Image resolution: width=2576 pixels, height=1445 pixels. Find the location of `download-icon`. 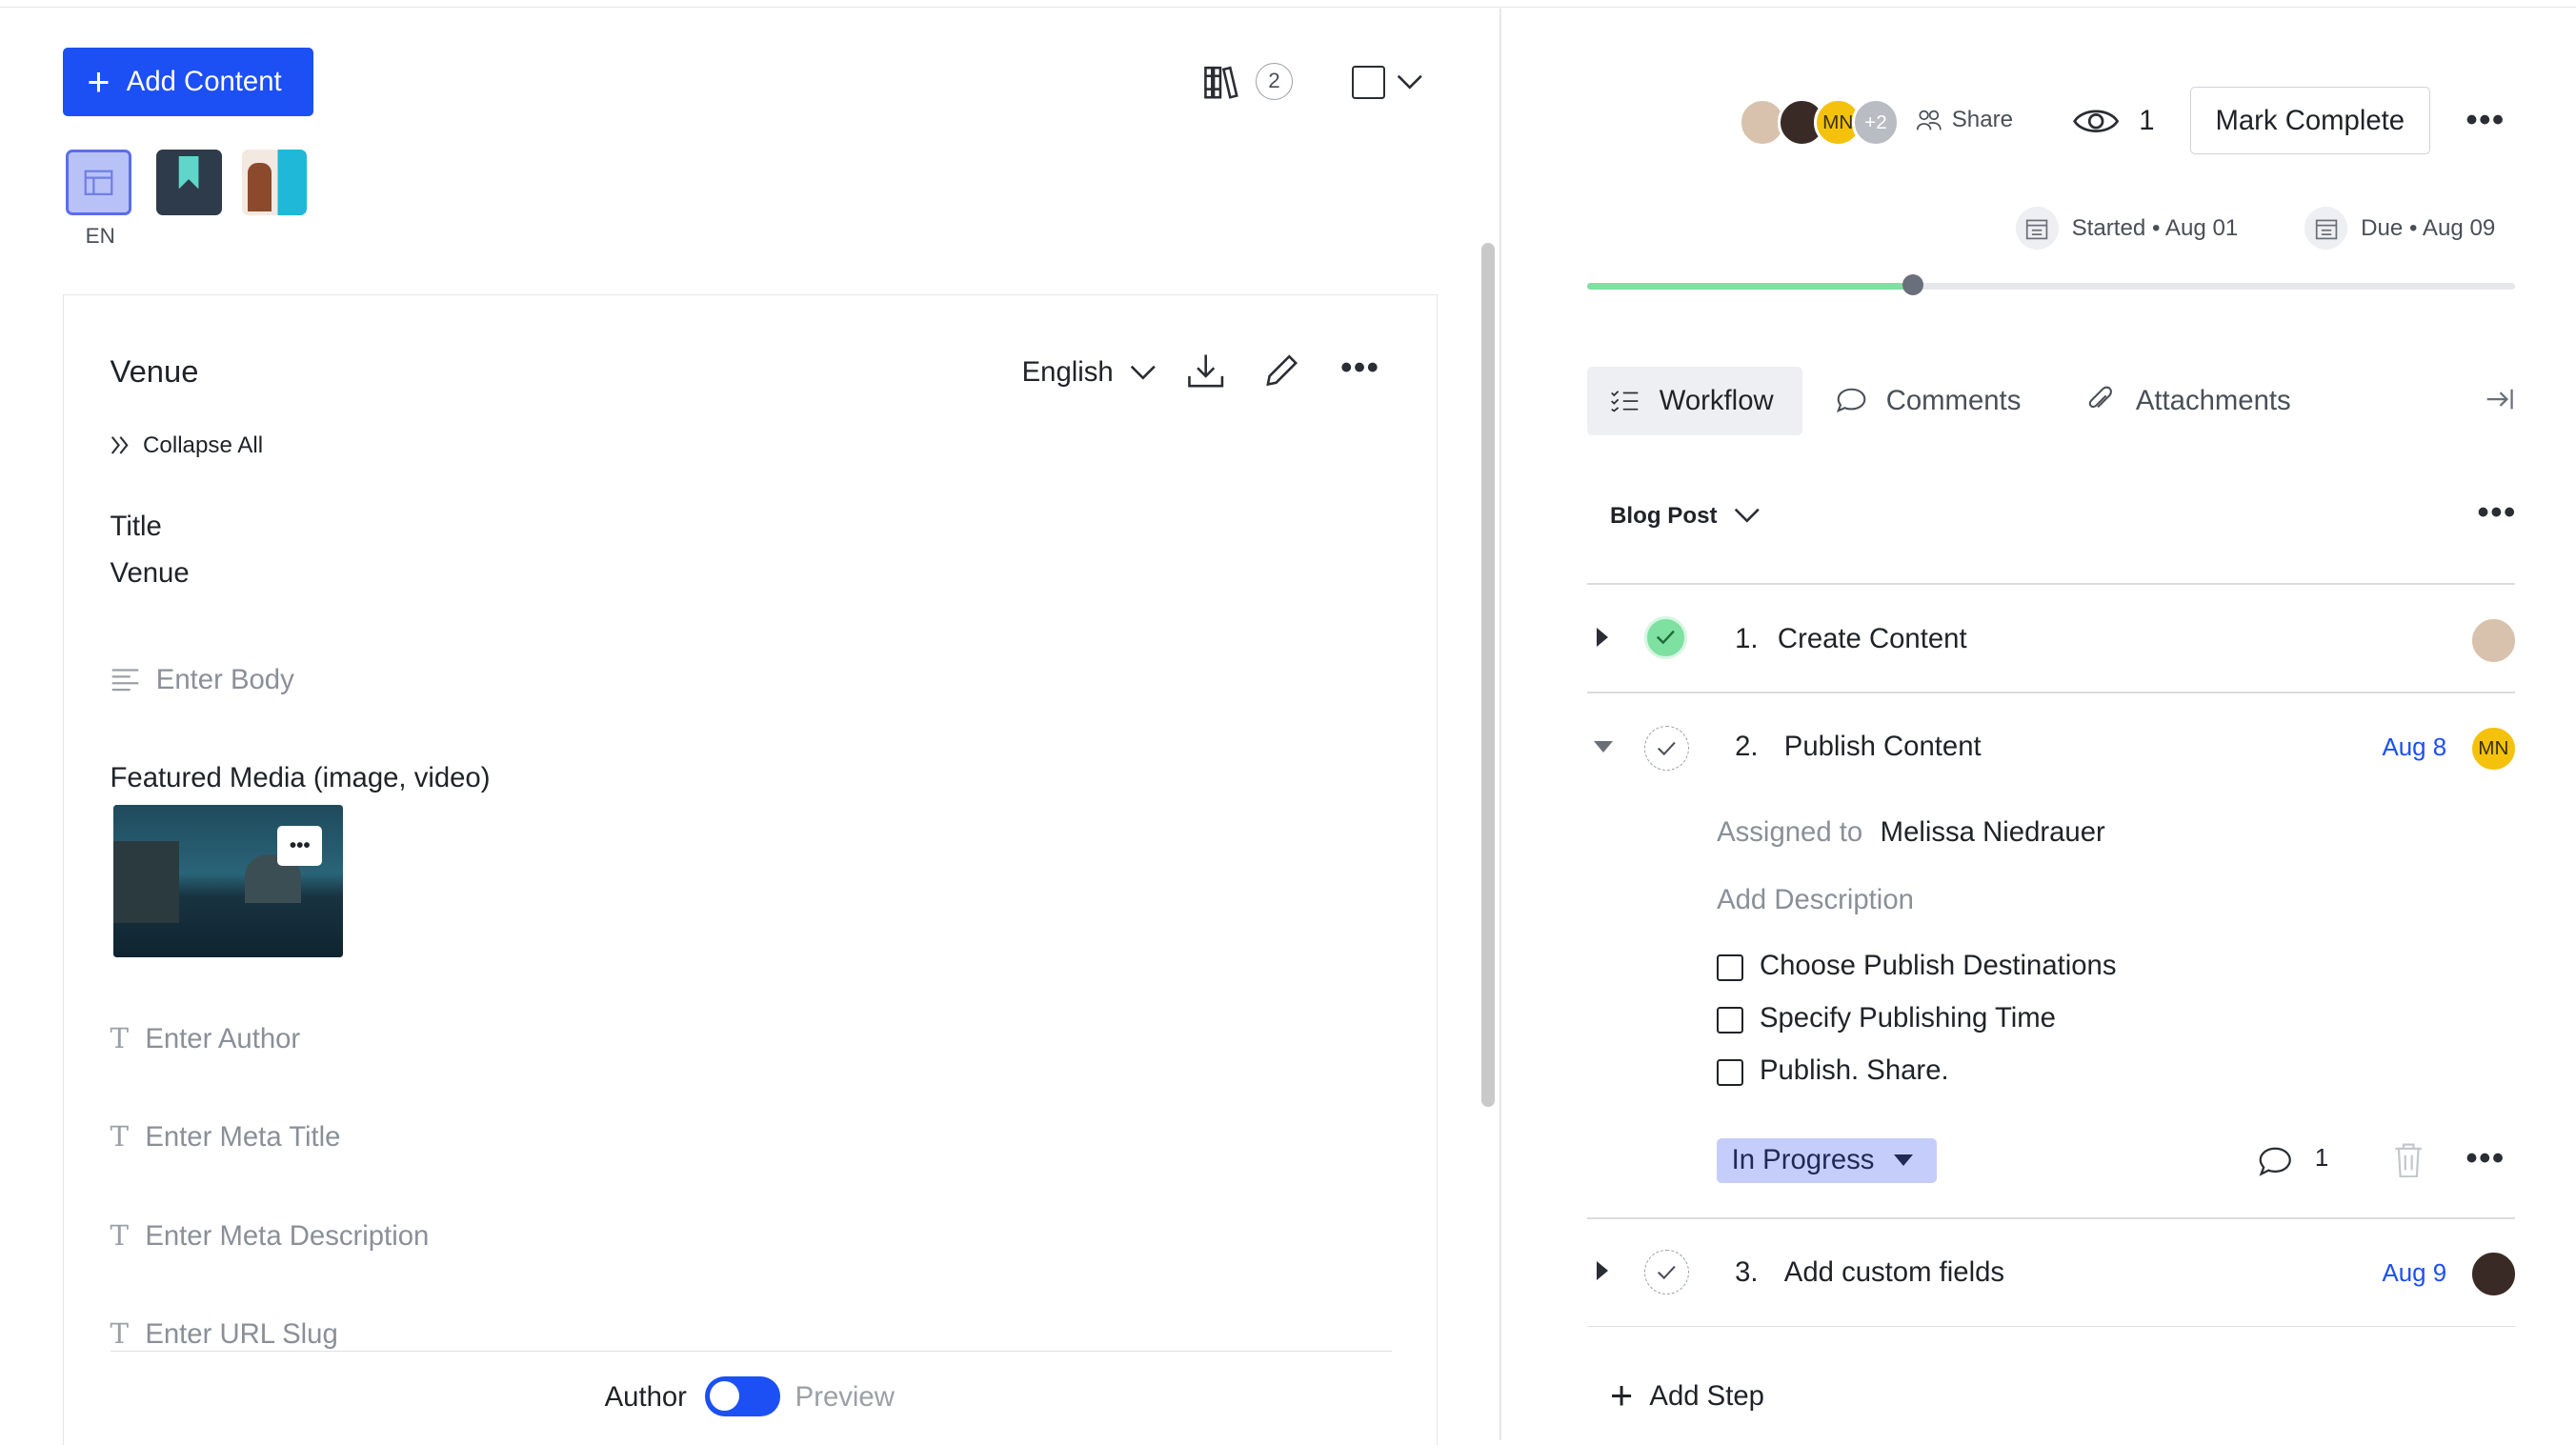

download-icon is located at coordinates (1206, 371).